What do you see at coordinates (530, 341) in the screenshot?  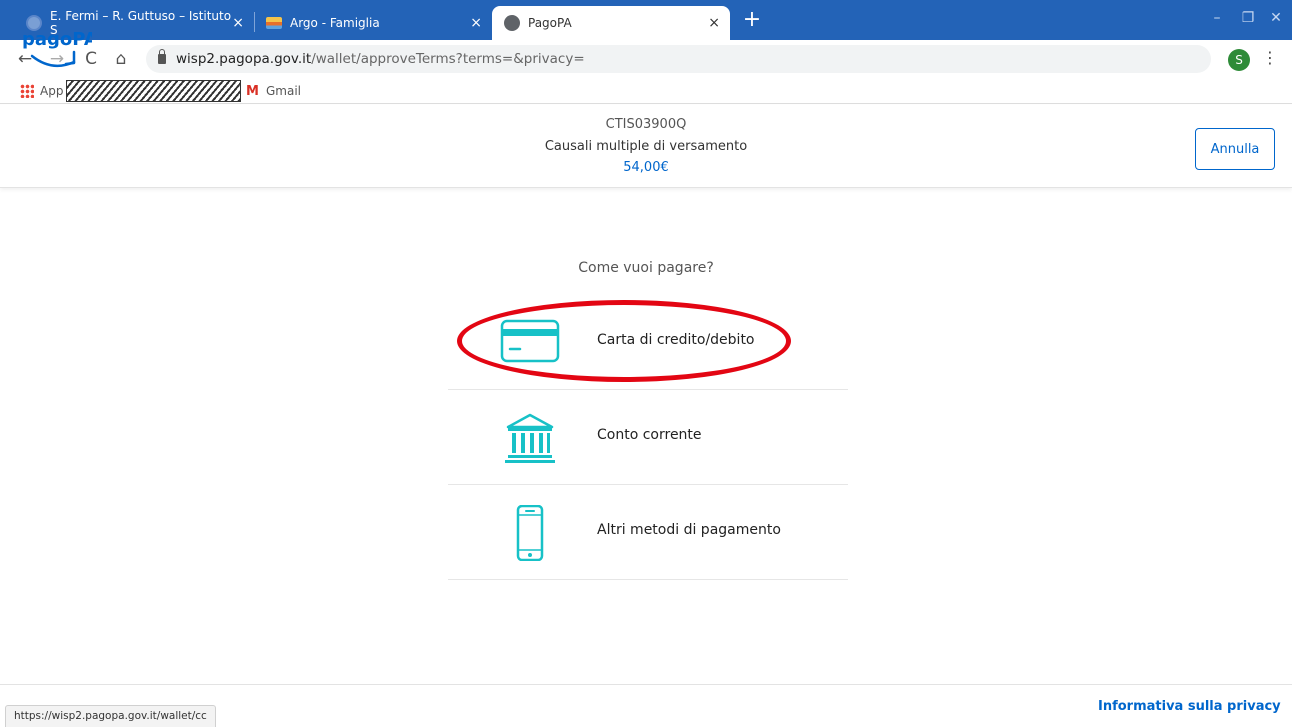 I see `credit-card-icon` at bounding box center [530, 341].